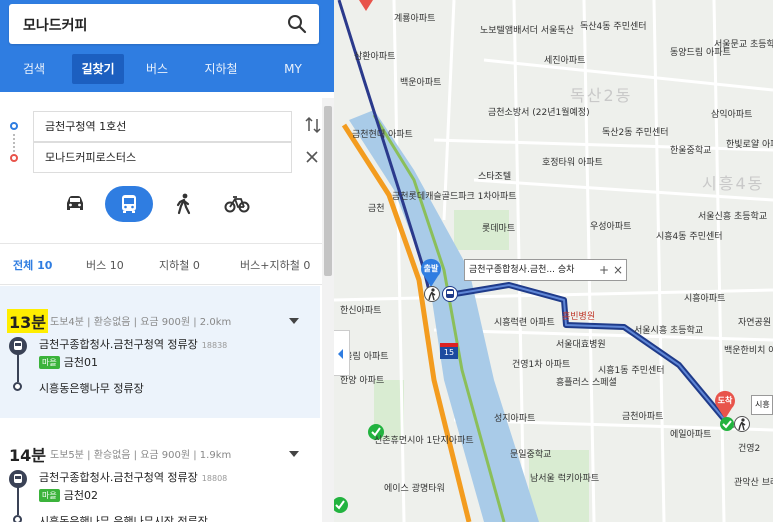  Describe the element at coordinates (157, 69) in the screenshot. I see `tab-bus: 버스` at that location.